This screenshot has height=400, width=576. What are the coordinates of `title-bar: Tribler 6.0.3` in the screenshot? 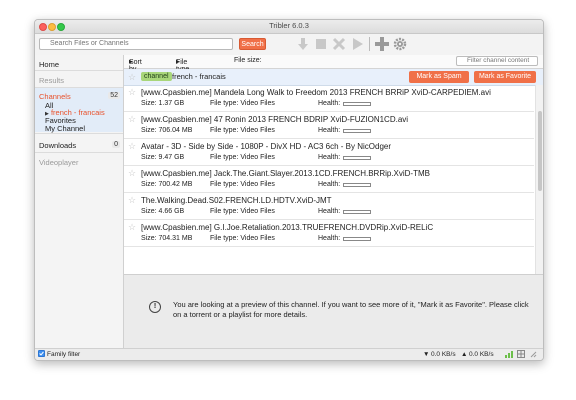 It's located at (289, 27).